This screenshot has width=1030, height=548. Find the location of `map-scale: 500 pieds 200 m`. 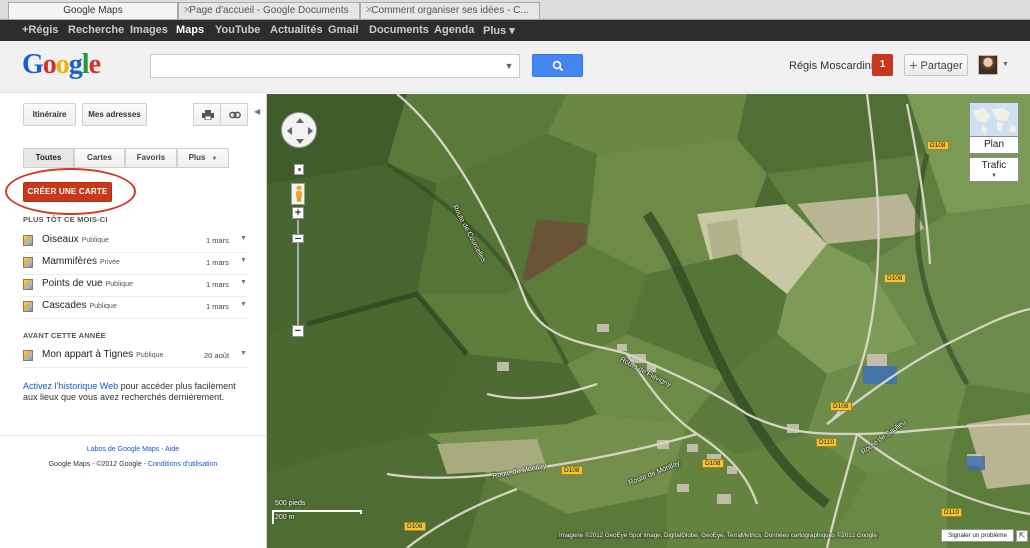

map-scale: 500 pieds 200 m is located at coordinates (319, 513).